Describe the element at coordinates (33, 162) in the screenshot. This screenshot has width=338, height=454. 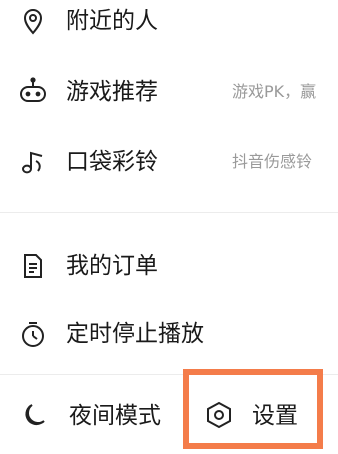
I see `music-note-icon` at that location.